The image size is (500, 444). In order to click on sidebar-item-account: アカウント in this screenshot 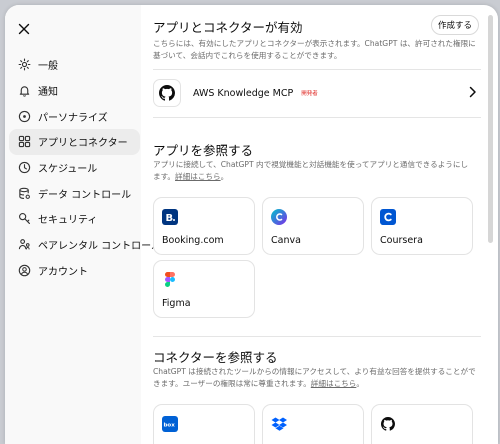, I will do `click(74, 271)`.